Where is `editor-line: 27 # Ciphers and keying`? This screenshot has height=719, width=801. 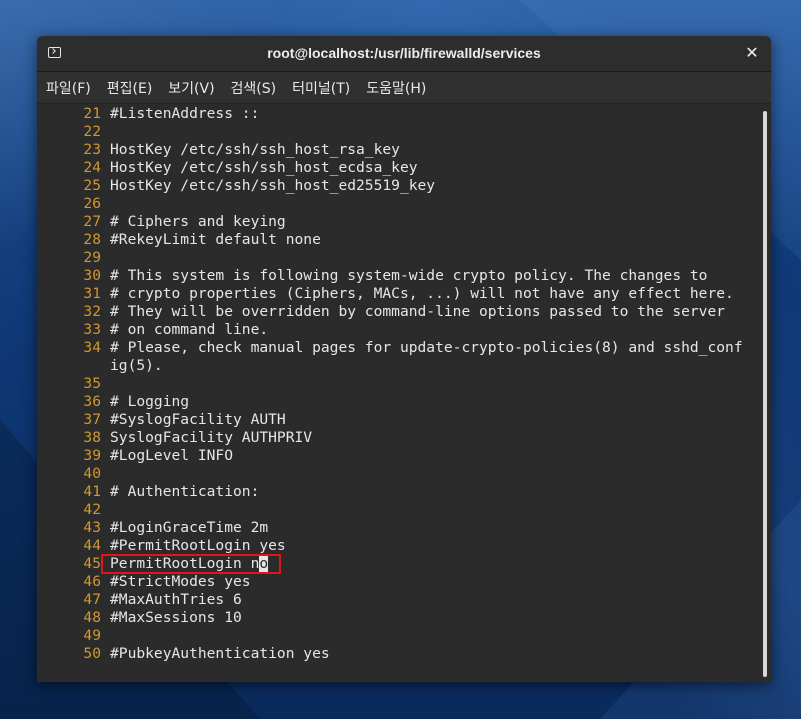 editor-line: 27 # Ciphers and keying is located at coordinates (398, 222).